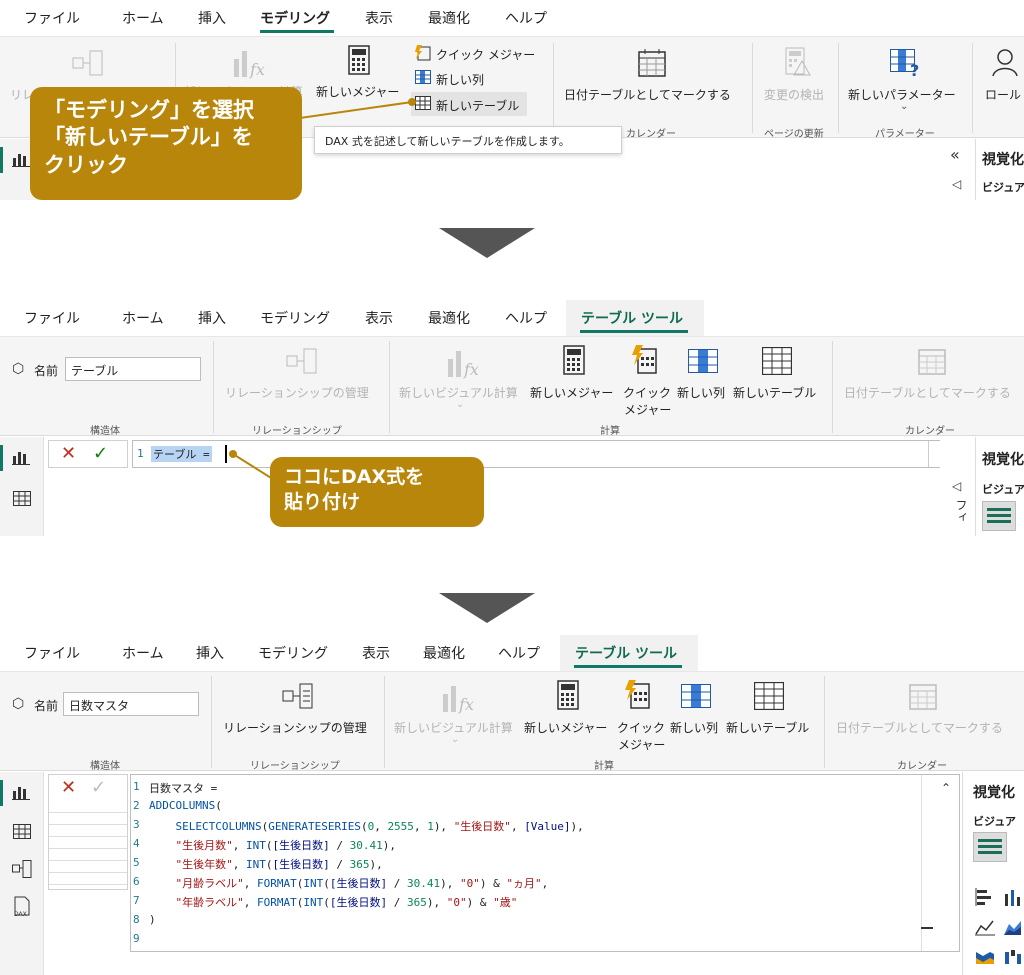 This screenshot has width=1024, height=975. What do you see at coordinates (961, 511) in the screenshot?
I see `filter-pane-label: フィ` at bounding box center [961, 511].